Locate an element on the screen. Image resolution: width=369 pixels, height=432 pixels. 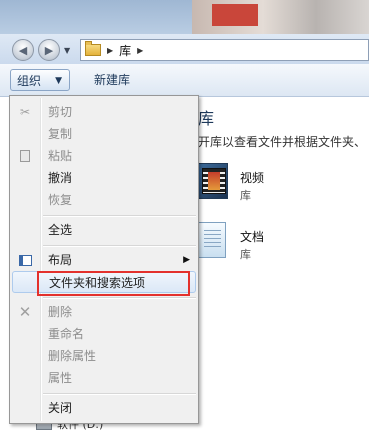
library-description: 开库以查看文件并根据文件夹、 is located at coordinates (282, 142).